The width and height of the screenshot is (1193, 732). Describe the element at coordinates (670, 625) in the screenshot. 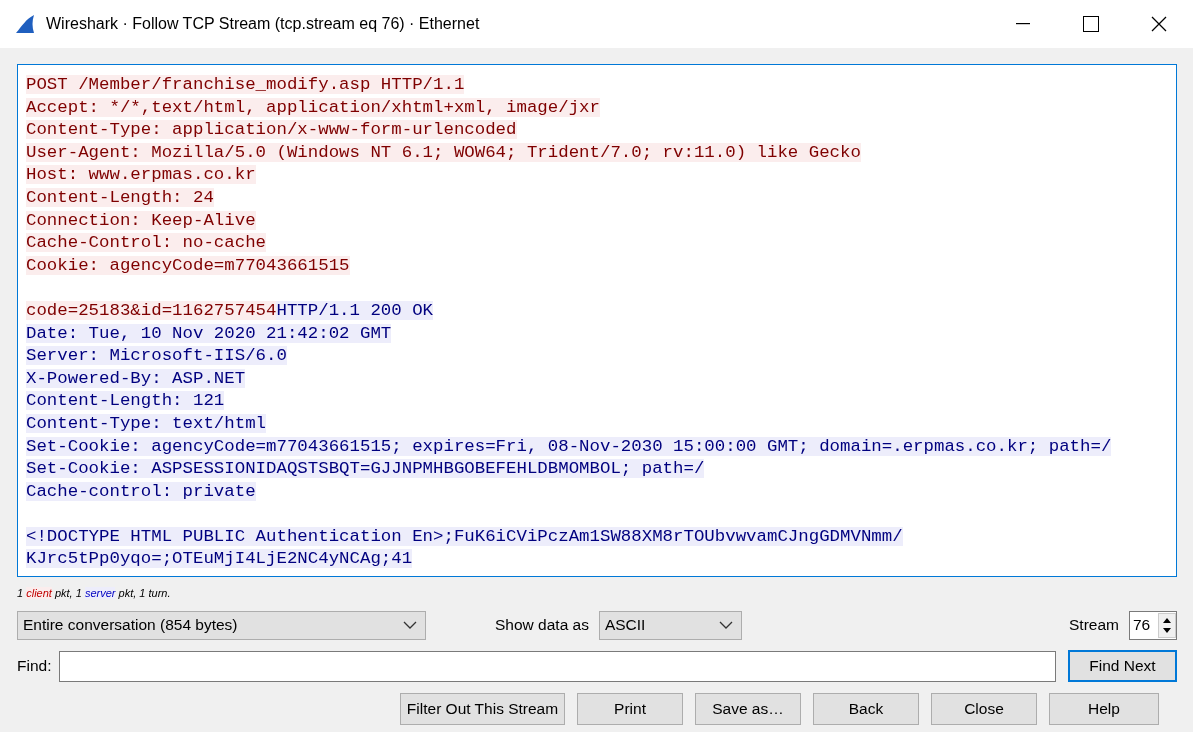

I see `data-format-dropdown: ASCII` at that location.